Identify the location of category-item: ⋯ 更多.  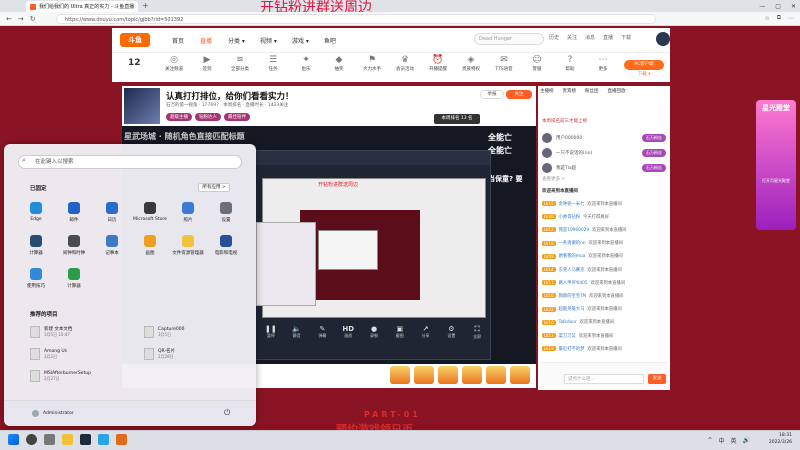
(603, 63).